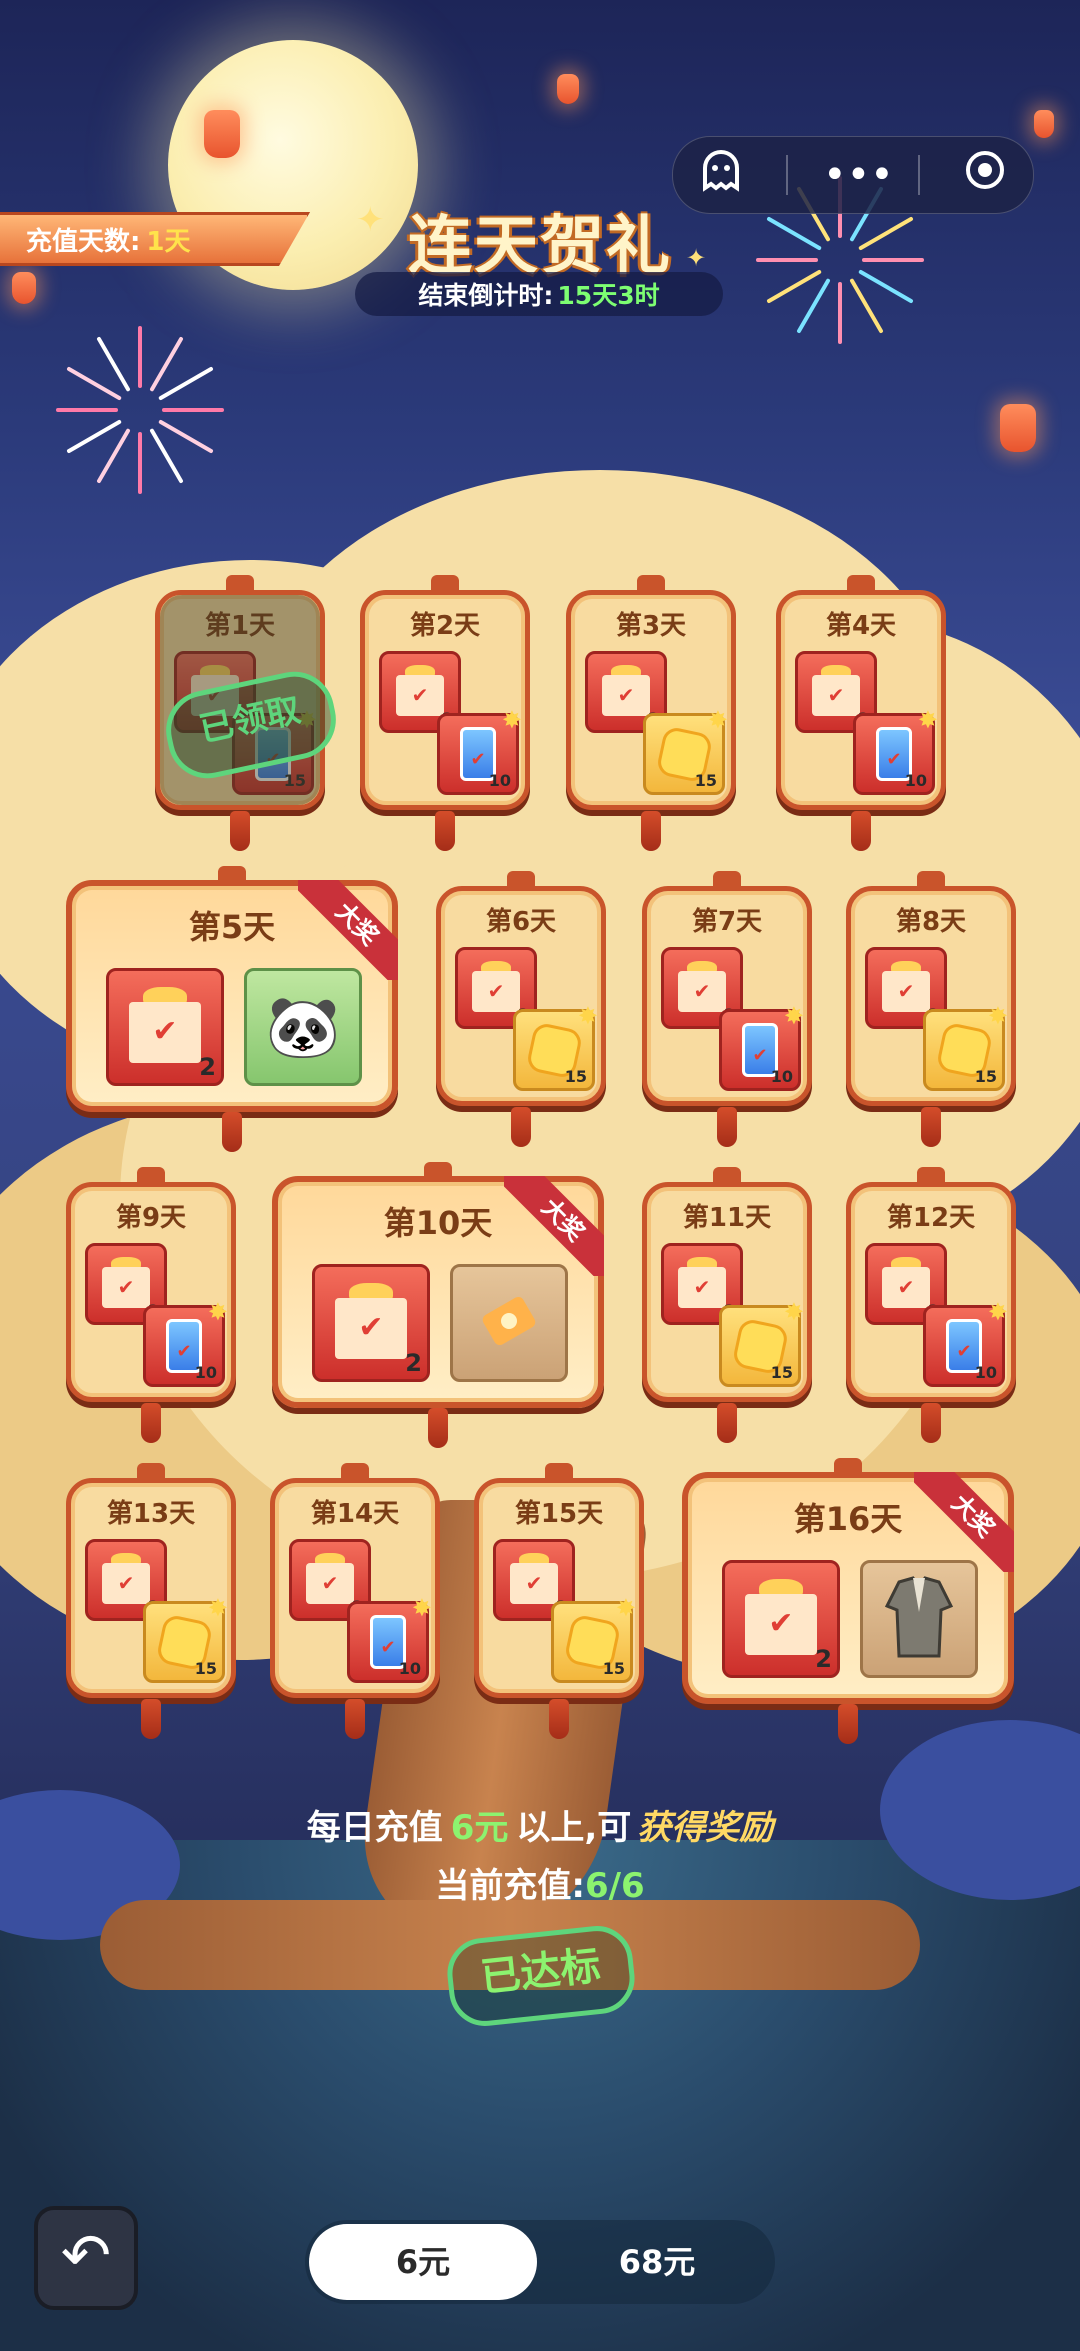 The image size is (1080, 2351). I want to click on day-label: 第4天, so click(861, 626).